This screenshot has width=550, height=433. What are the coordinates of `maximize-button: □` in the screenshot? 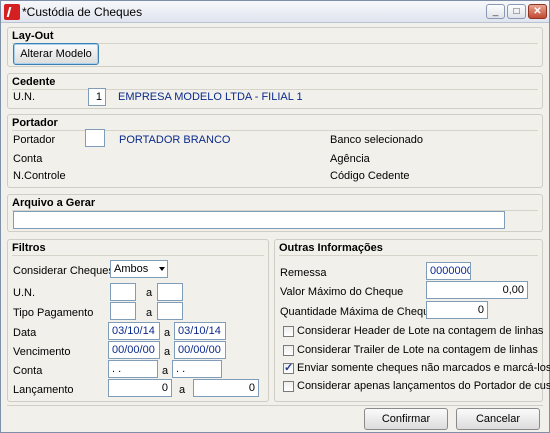 It's located at (516, 11).